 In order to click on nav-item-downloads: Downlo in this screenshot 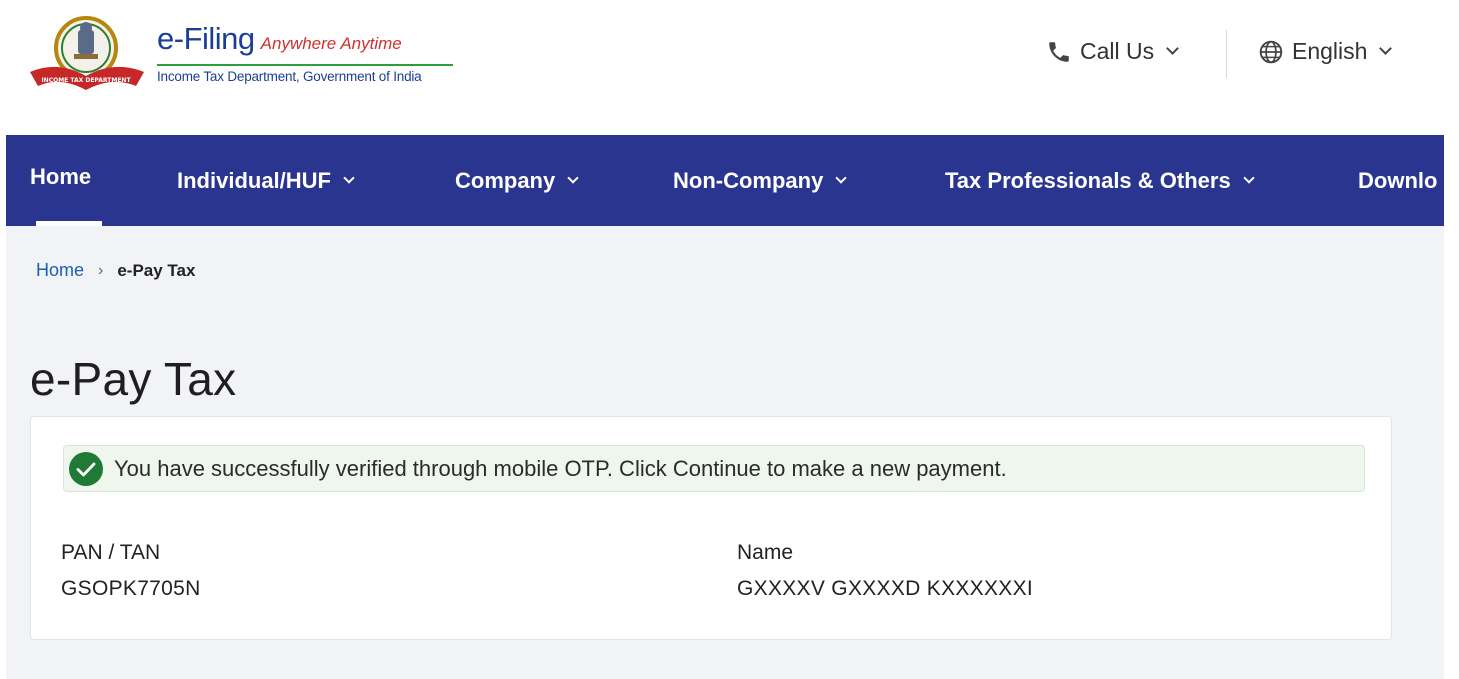, I will do `click(1397, 180)`.